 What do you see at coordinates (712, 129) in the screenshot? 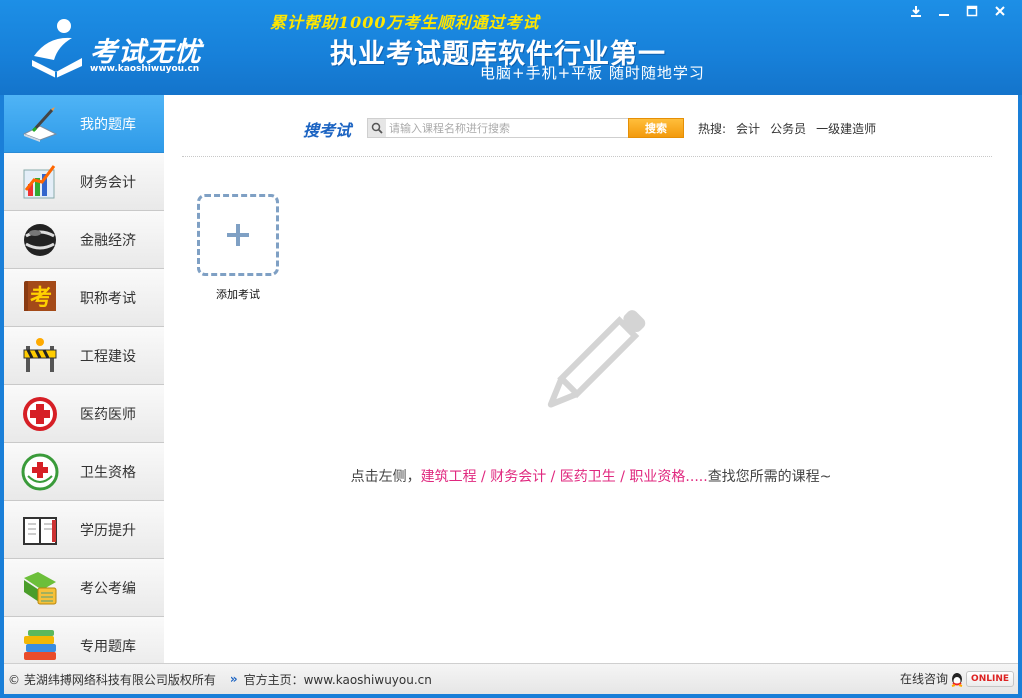
I see `hot-search-label: 热搜:` at bounding box center [712, 129].